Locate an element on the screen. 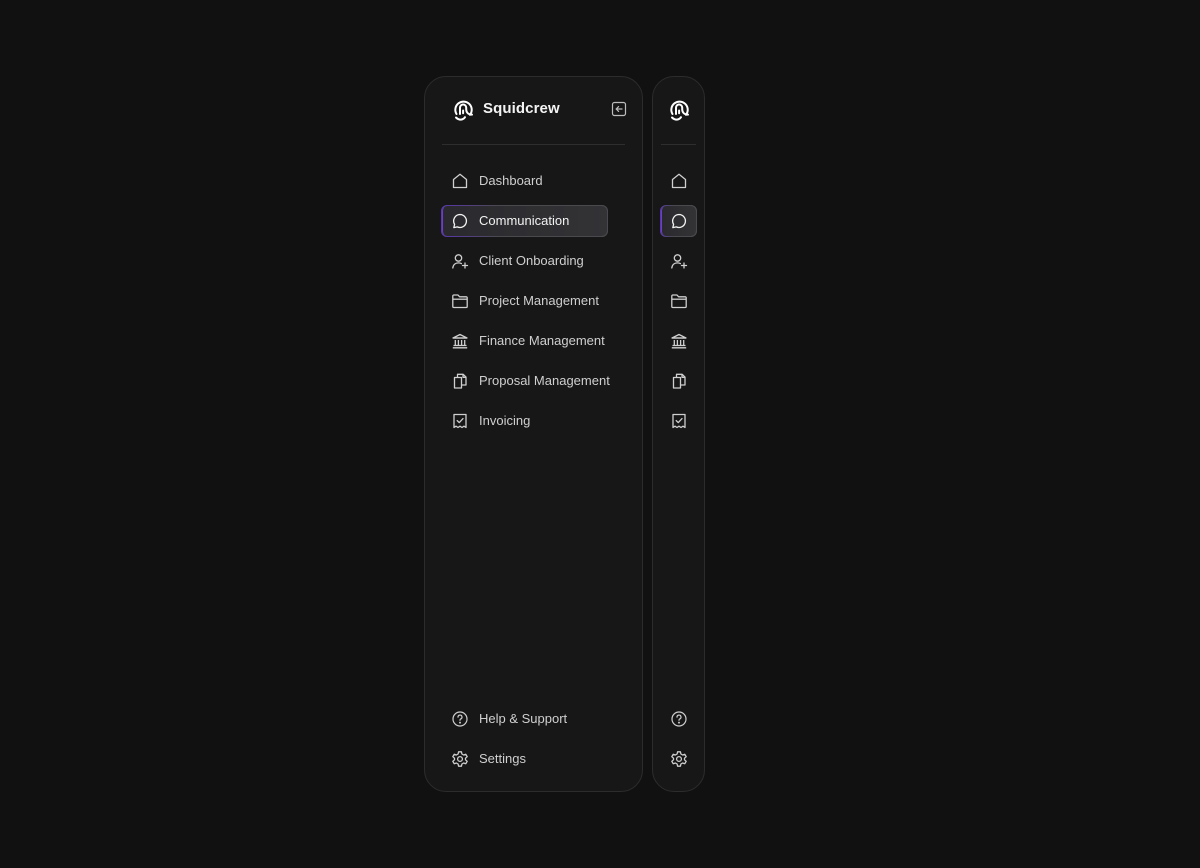  nav-item-dashboard: Dashboard is located at coordinates (524, 181).